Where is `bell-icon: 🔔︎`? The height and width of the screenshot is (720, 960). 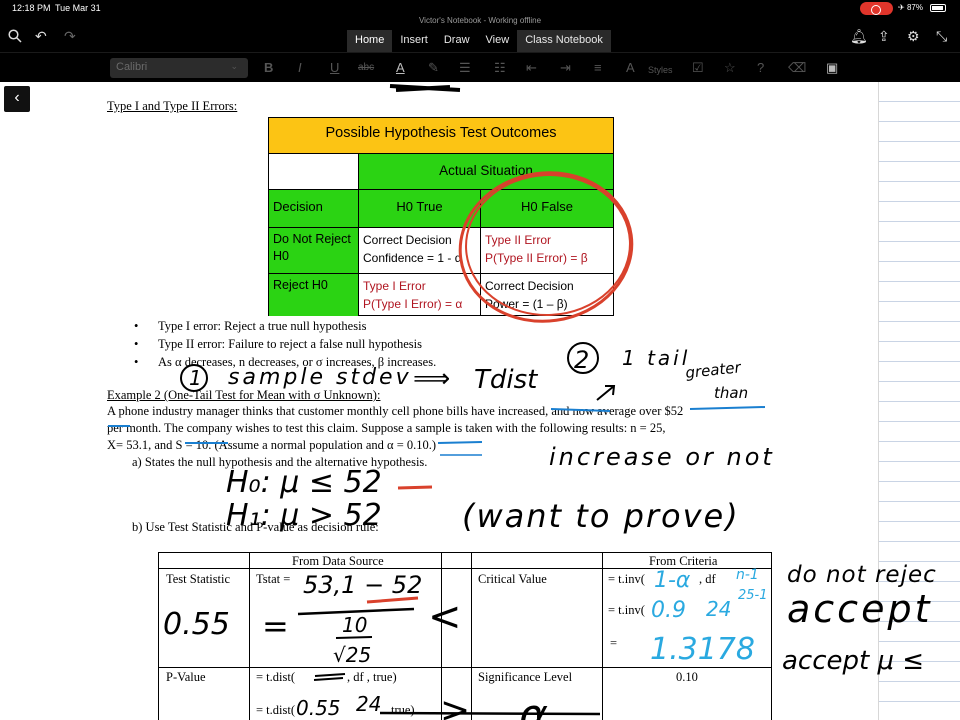 bell-icon: 🔔︎ is located at coordinates (859, 36).